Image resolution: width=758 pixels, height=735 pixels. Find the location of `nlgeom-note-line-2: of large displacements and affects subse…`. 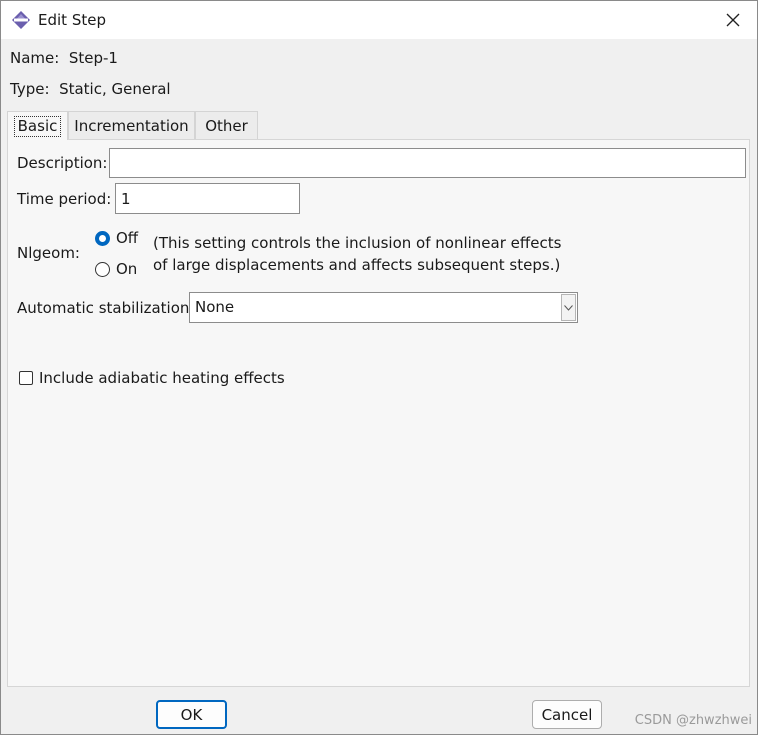

nlgeom-note-line-2: of large displacements and affects subse… is located at coordinates (357, 265).